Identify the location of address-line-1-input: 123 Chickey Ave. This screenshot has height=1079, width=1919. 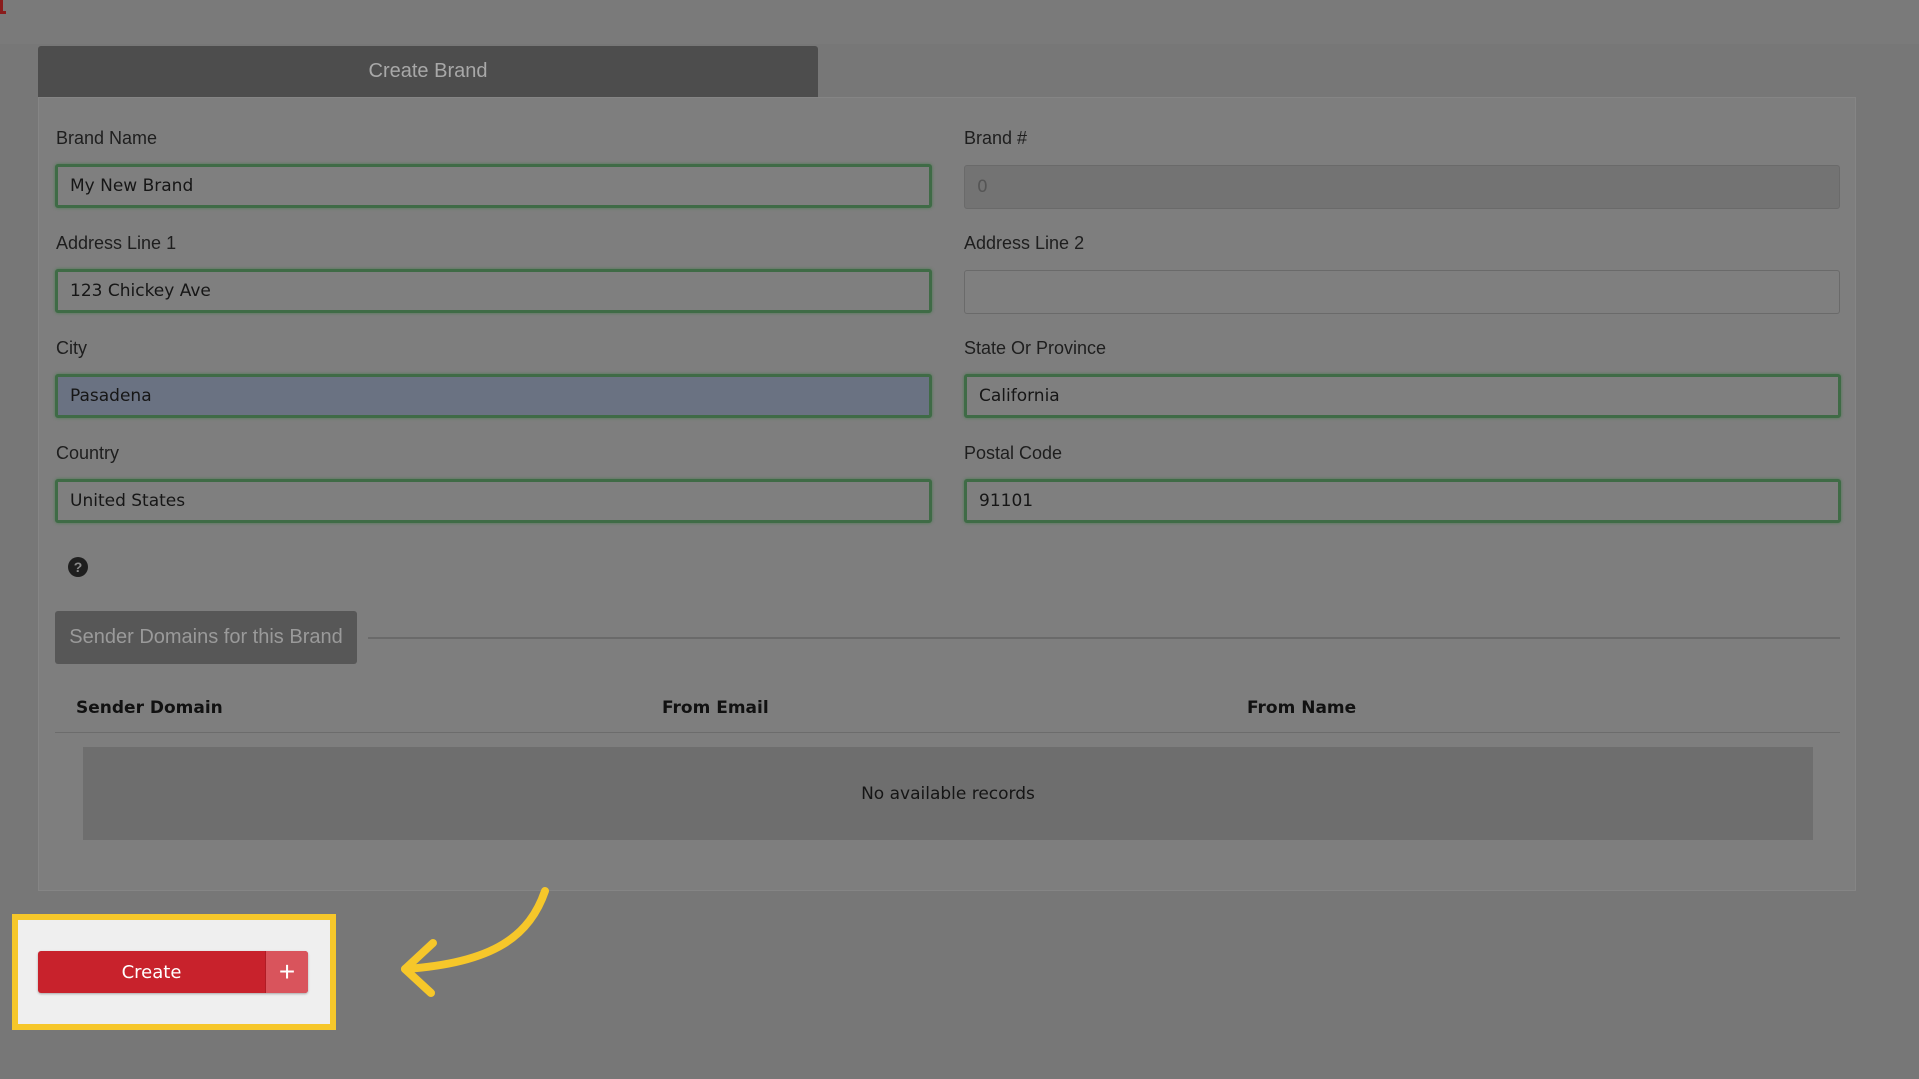
(493, 291).